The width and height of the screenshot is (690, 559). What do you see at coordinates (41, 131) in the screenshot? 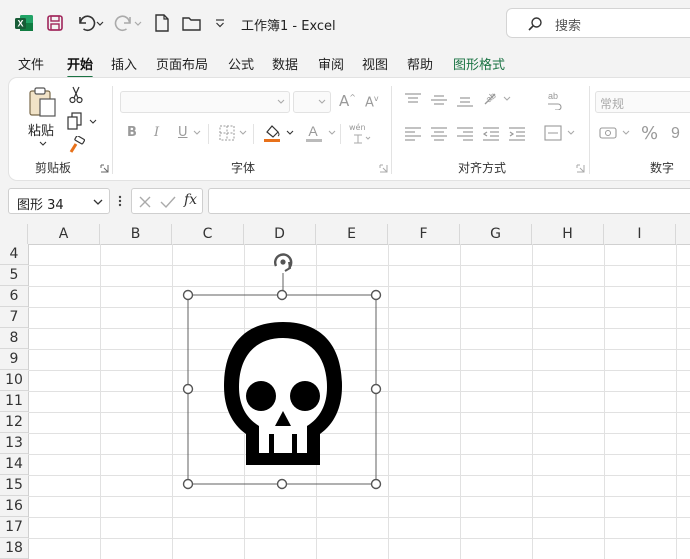
I see `paste-label: 粘贴` at bounding box center [41, 131].